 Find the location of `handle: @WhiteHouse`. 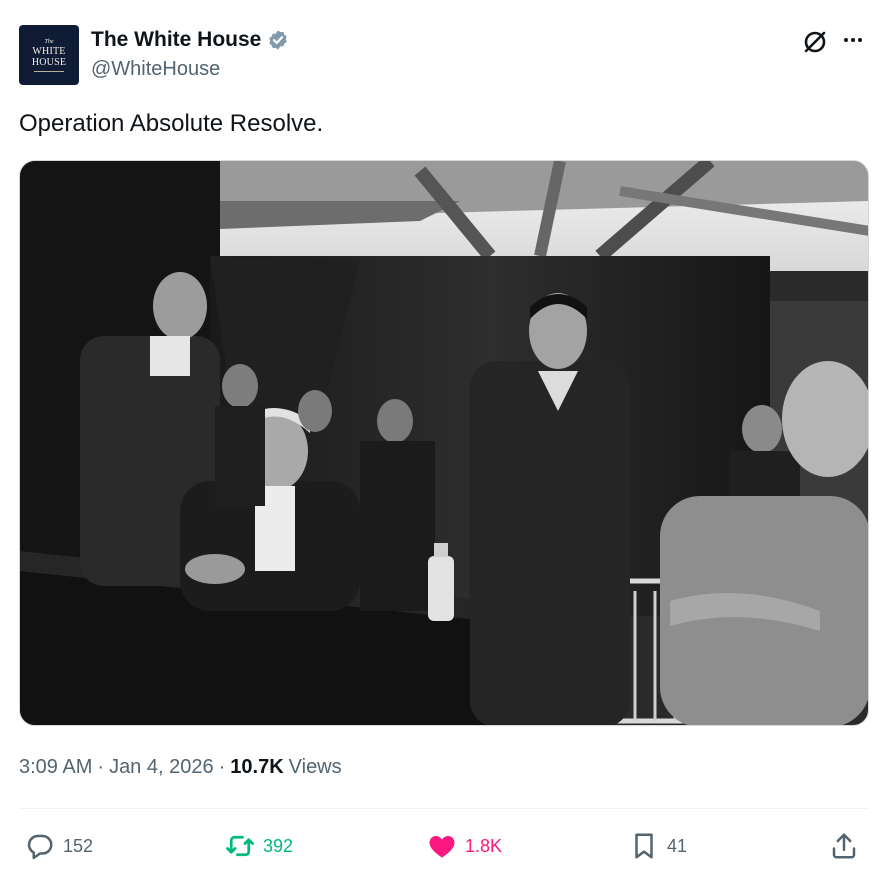

handle: @WhiteHouse is located at coordinates (155, 69).